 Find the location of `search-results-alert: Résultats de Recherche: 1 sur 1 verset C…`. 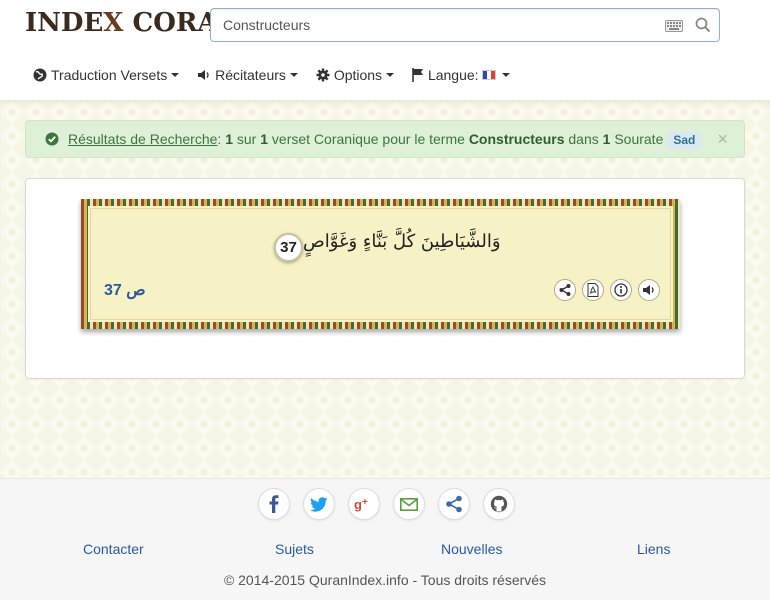

search-results-alert: Résultats de Recherche: 1 sur 1 verset C… is located at coordinates (385, 139).